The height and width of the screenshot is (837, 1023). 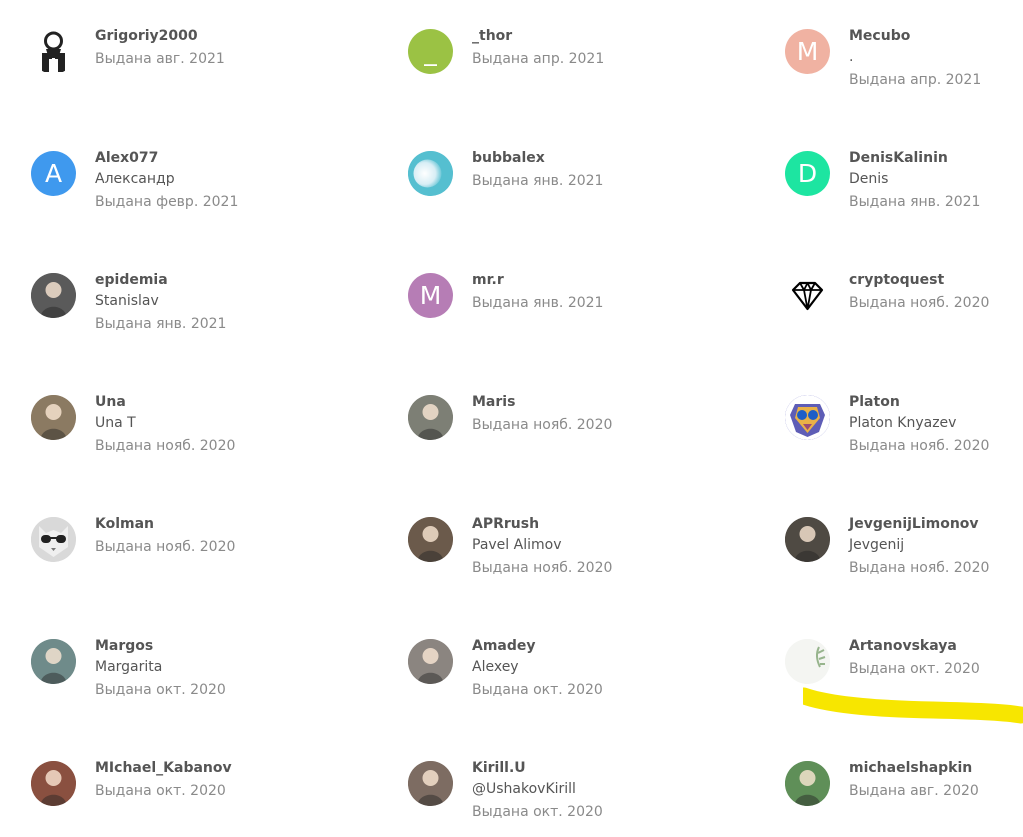 What do you see at coordinates (936, 280) in the screenshot?
I see `username-link: cryptoquest` at bounding box center [936, 280].